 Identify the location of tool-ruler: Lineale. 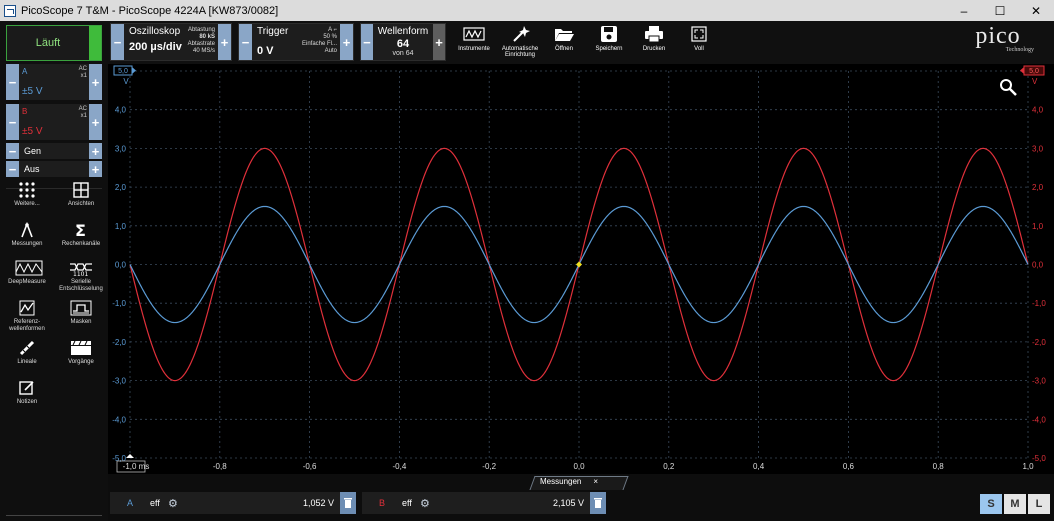
(27, 353).